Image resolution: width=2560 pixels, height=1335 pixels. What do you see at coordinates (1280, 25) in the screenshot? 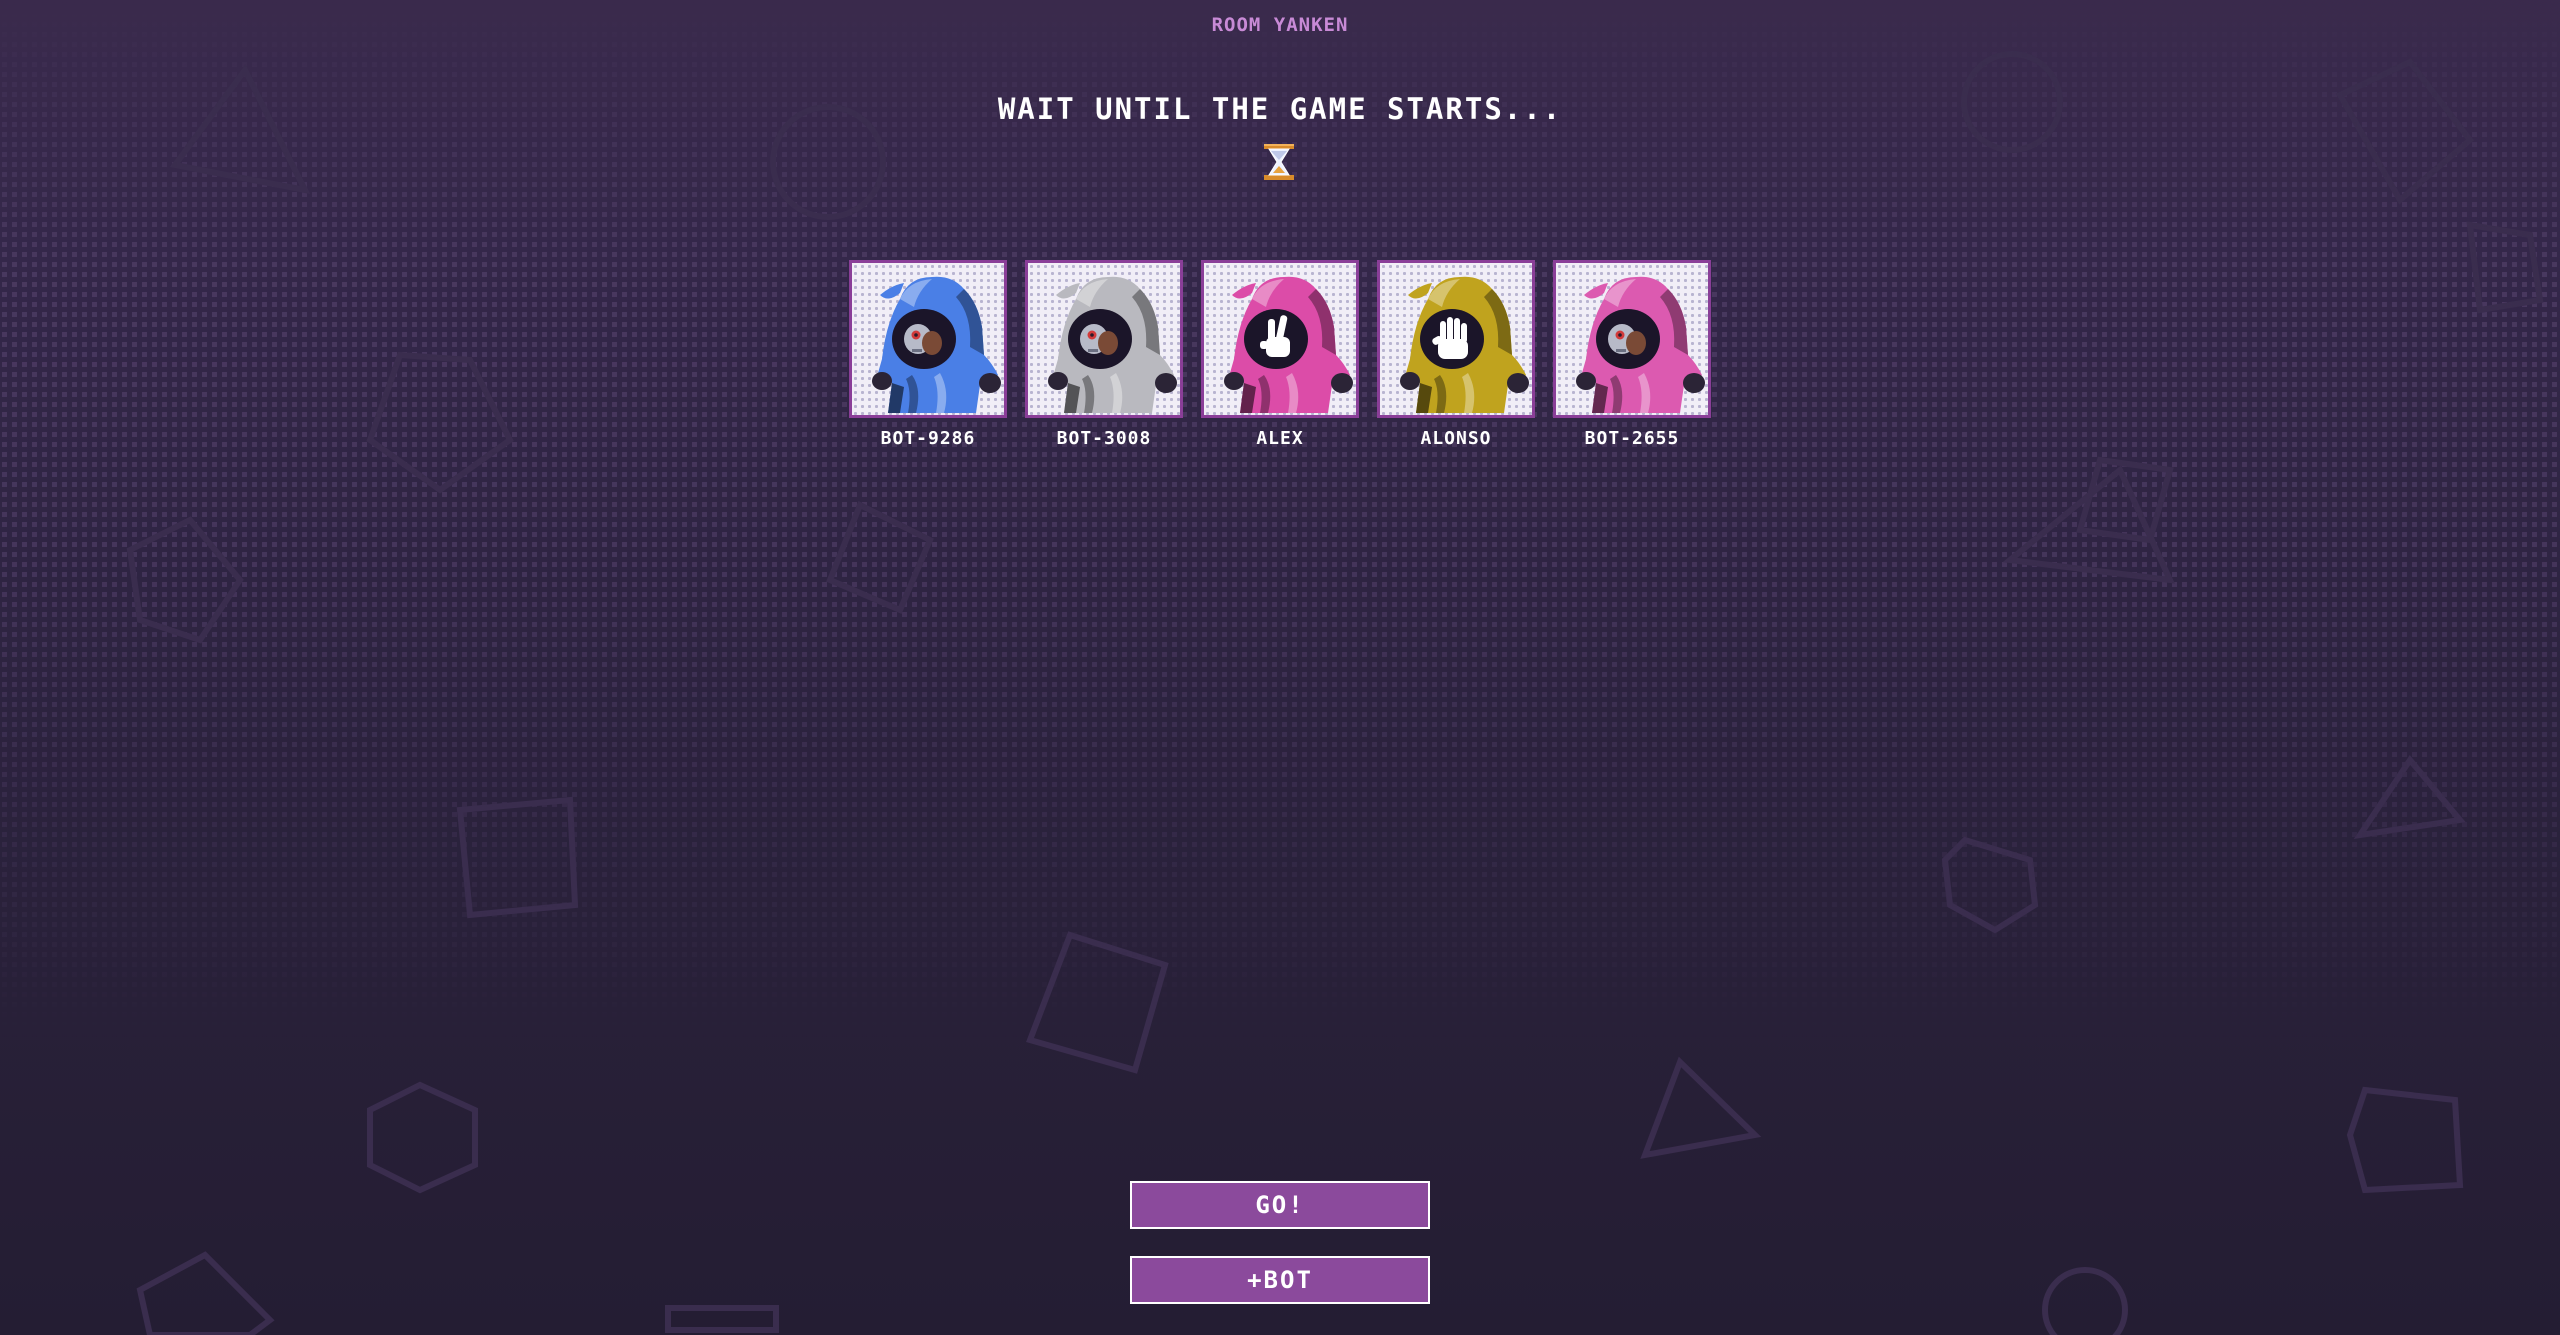
I see `room-title: ROOM YANKEN` at bounding box center [1280, 25].